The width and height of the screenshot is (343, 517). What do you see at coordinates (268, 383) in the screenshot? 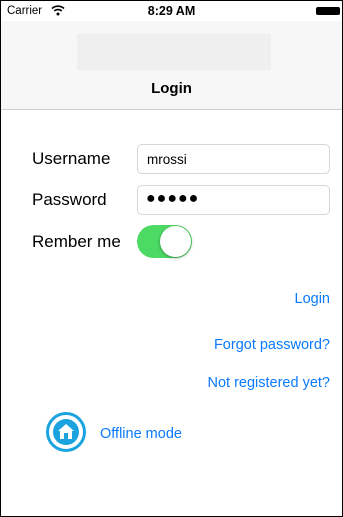
I see `register-link: Not registered yet?` at bounding box center [268, 383].